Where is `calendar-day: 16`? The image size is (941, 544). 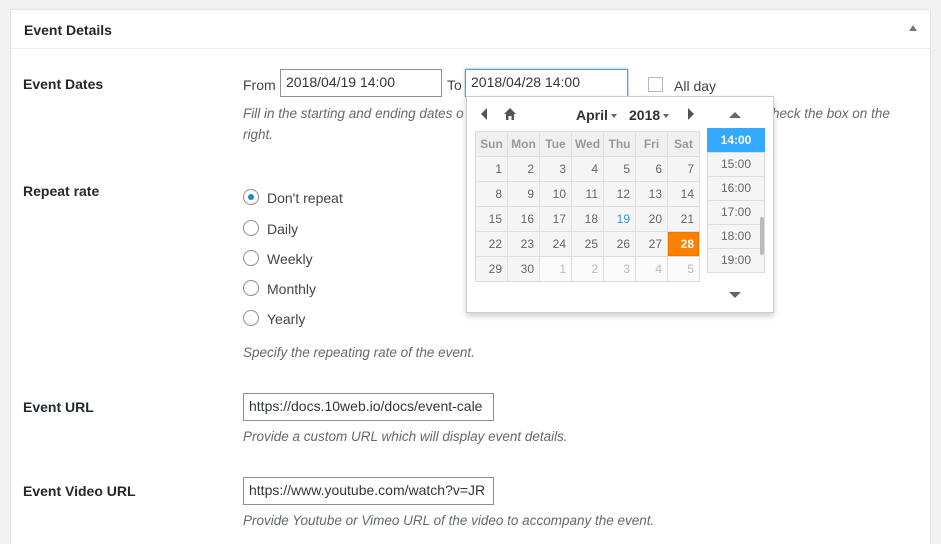
calendar-day: 16 is located at coordinates (523, 219).